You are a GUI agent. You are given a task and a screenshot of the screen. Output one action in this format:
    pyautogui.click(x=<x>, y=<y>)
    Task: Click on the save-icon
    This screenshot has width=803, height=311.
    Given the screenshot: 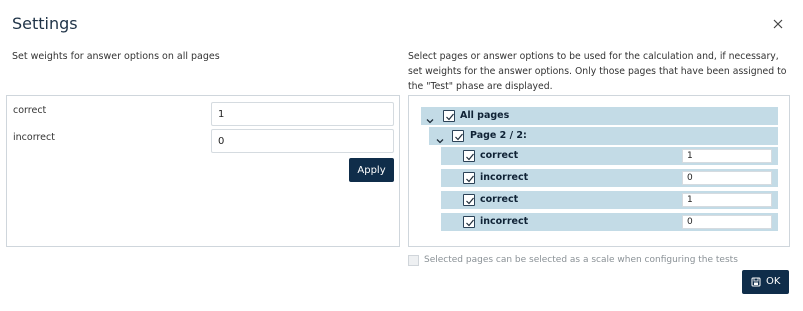 What is the action you would take?
    pyautogui.click(x=756, y=283)
    